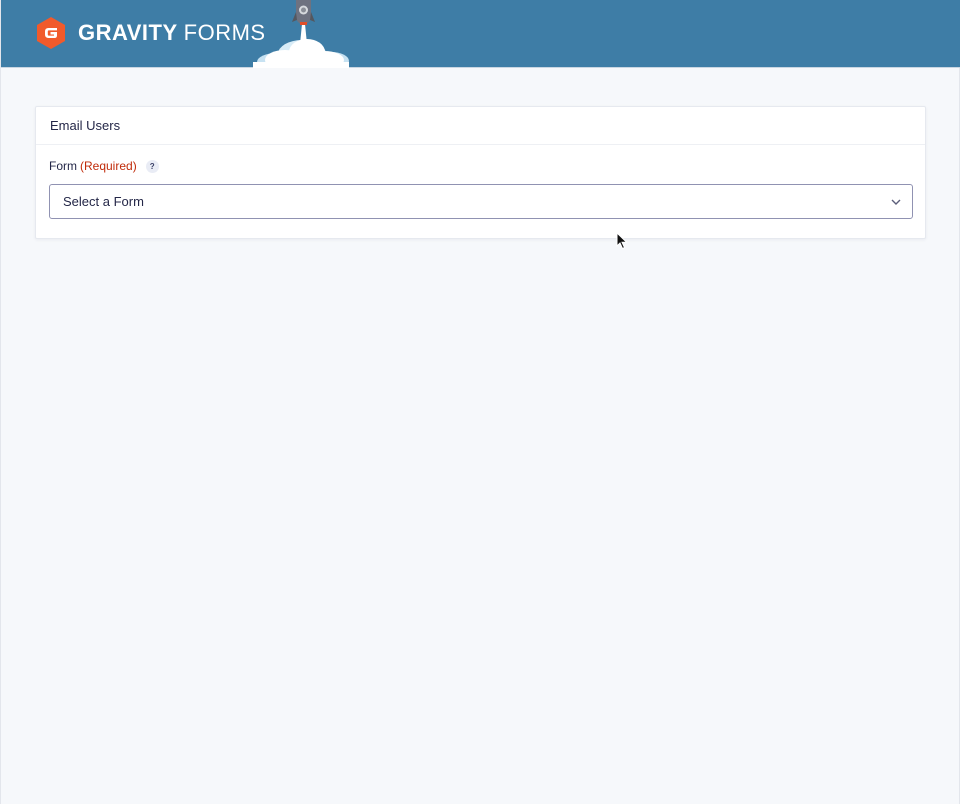 The image size is (960, 804). What do you see at coordinates (480, 126) in the screenshot?
I see `card-title: Email Users` at bounding box center [480, 126].